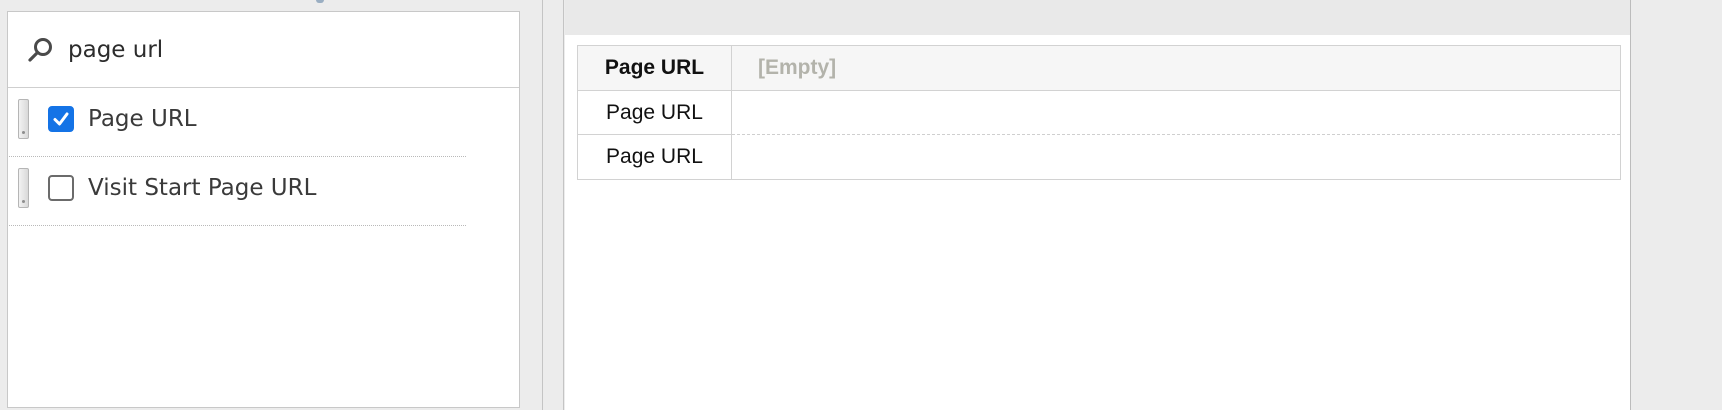  I want to click on preview-header-band, so click(1097, 17).